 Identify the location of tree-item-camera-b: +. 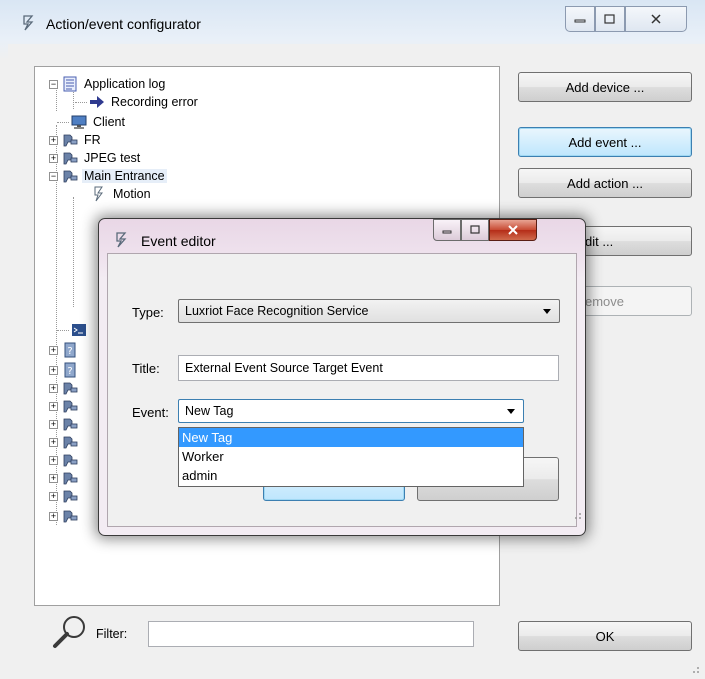
(65, 406).